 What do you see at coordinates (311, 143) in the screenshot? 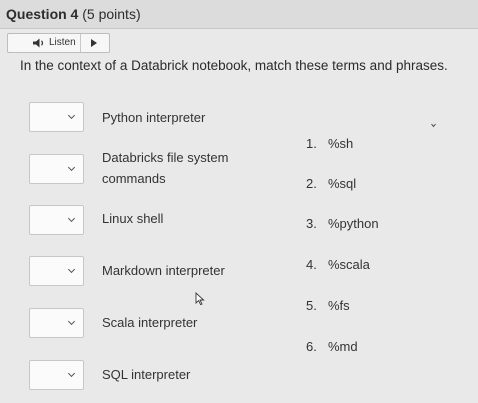
I see `answer-number: 1.` at bounding box center [311, 143].